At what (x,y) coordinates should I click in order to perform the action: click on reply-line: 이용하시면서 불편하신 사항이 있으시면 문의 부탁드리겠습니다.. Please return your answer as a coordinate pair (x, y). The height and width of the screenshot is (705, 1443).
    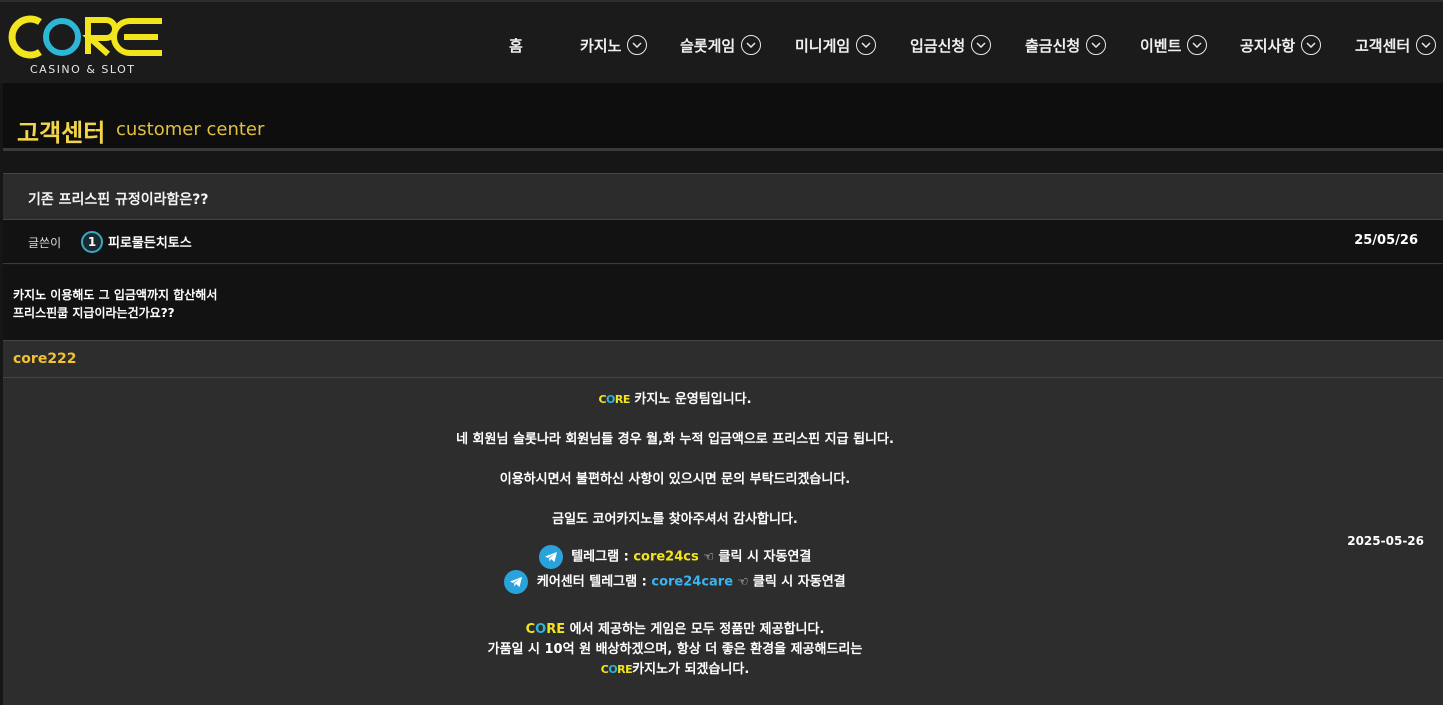
    Looking at the image, I should click on (675, 479).